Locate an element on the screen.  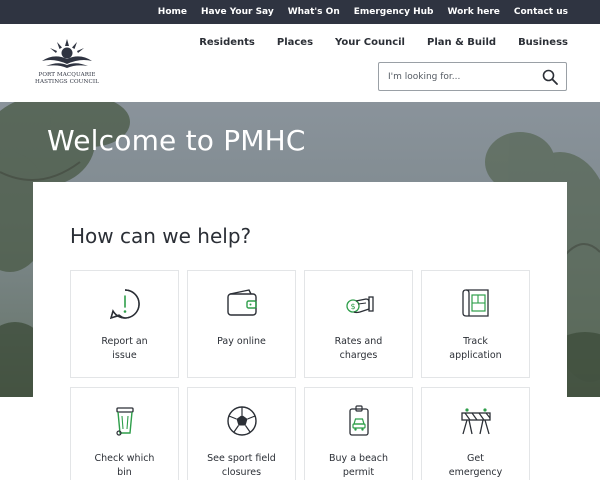
tile-label: Get emergency is located at coordinates (475, 466).